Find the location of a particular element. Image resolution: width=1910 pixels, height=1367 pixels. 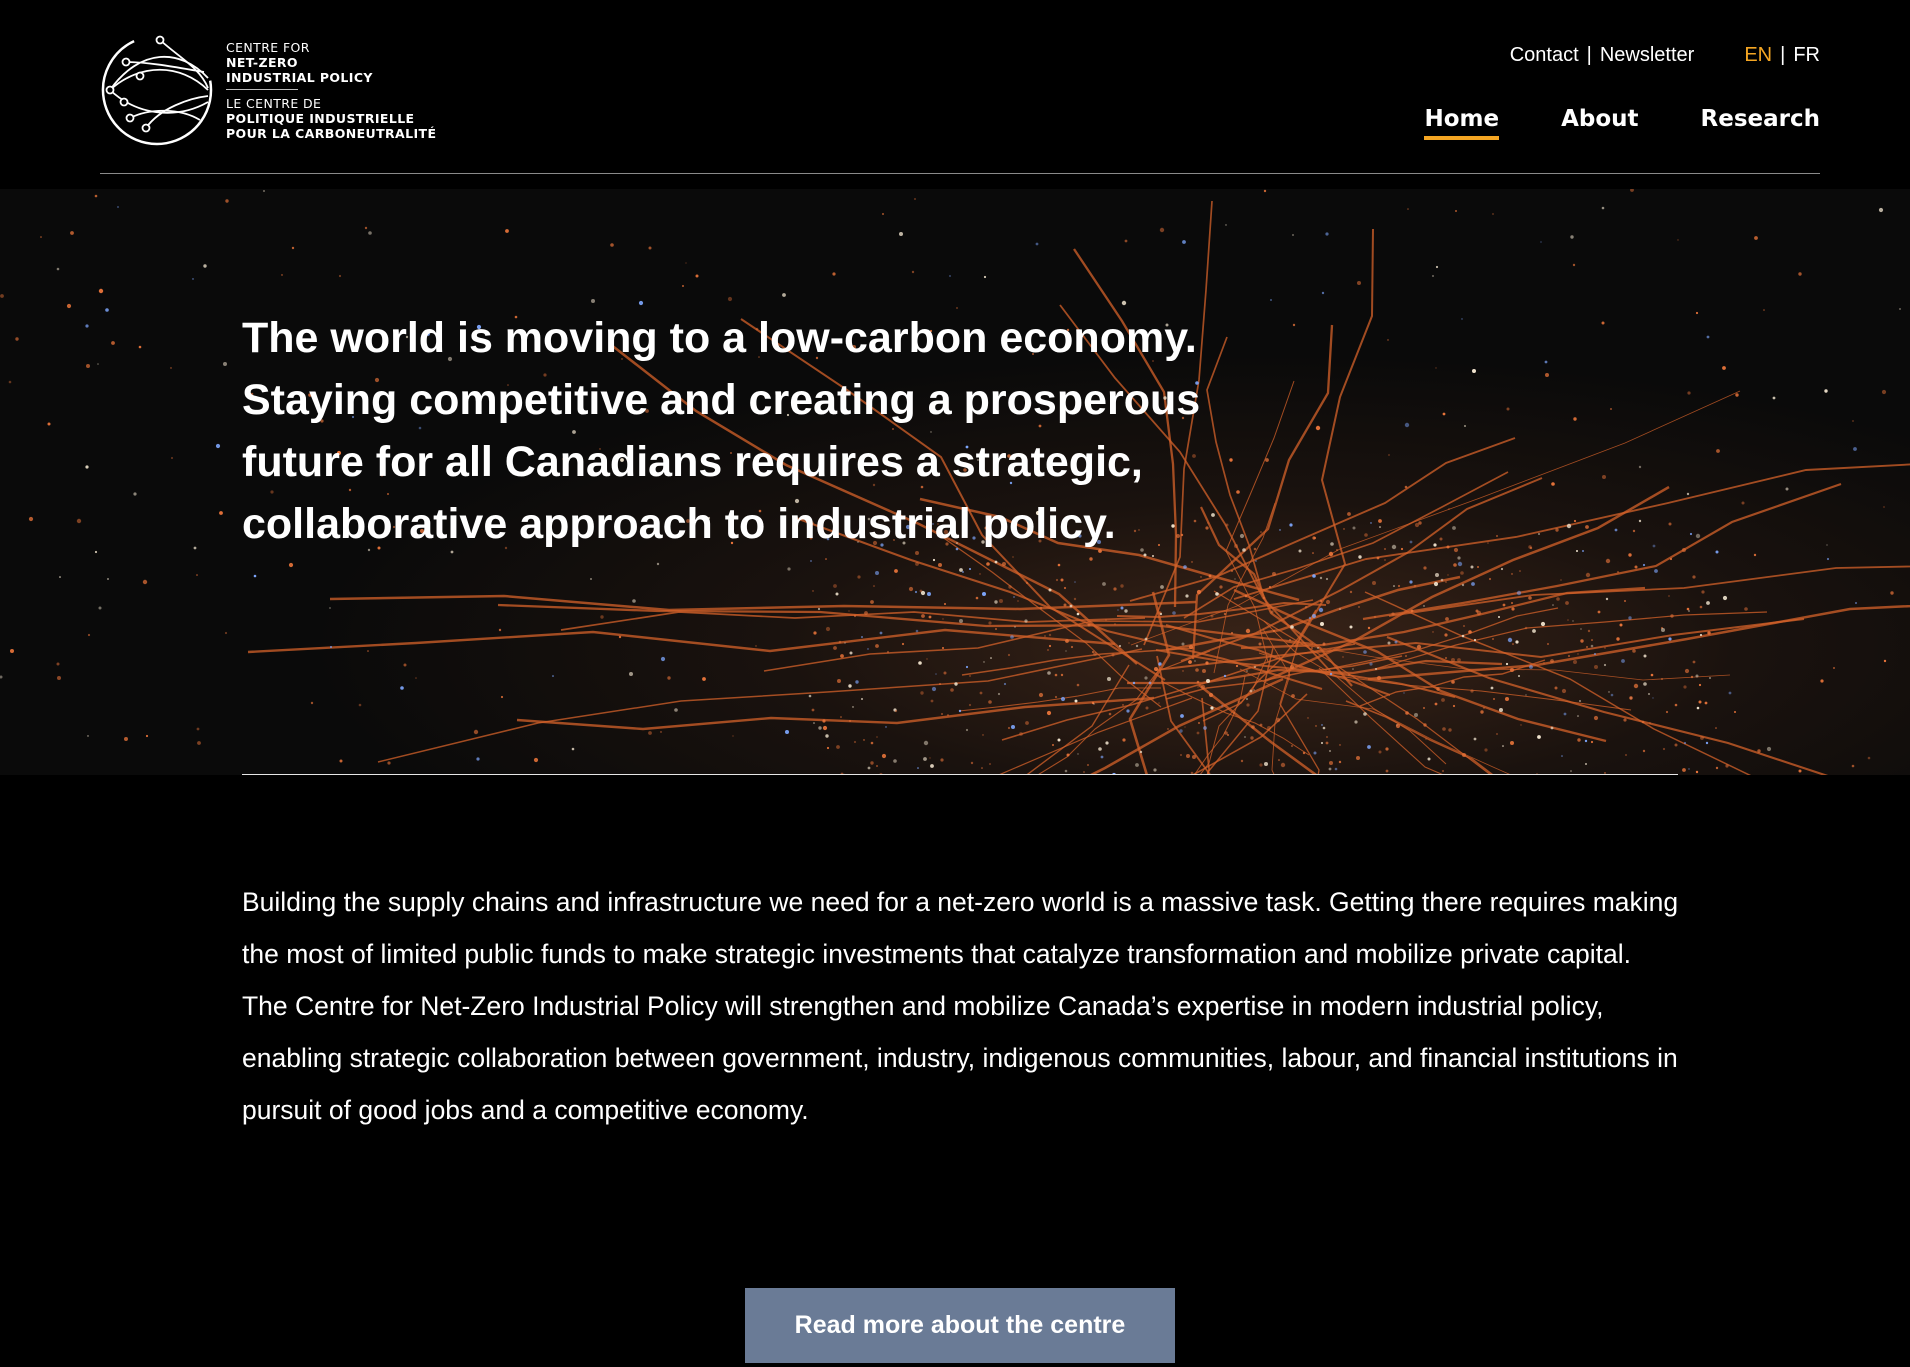

utility-nav: Contact | Newsletter EN | FR is located at coordinates (1665, 55).